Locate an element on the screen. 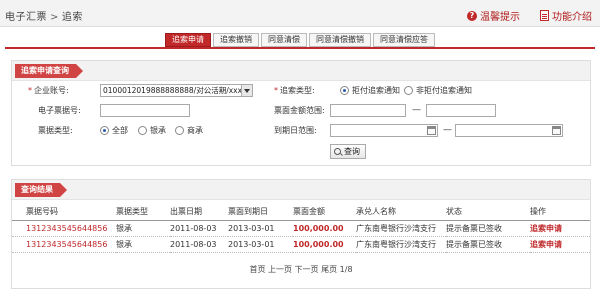  due-range-label: 到期日范围: is located at coordinates (295, 130).